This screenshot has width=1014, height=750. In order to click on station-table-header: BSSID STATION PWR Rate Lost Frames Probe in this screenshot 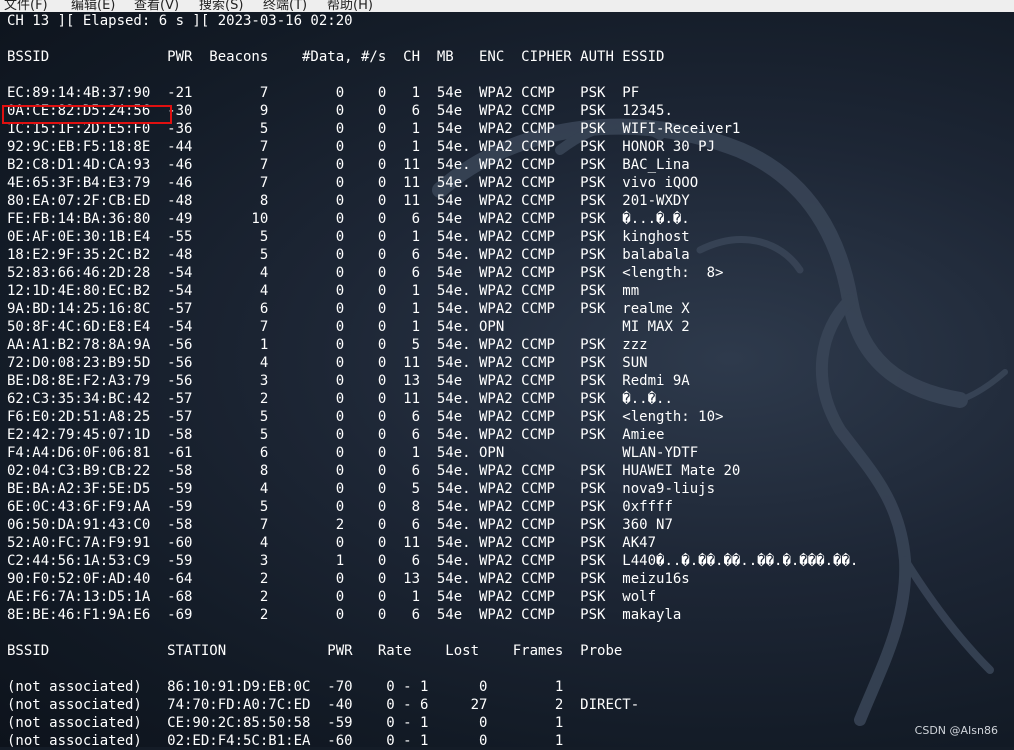, I will do `click(315, 651)`.